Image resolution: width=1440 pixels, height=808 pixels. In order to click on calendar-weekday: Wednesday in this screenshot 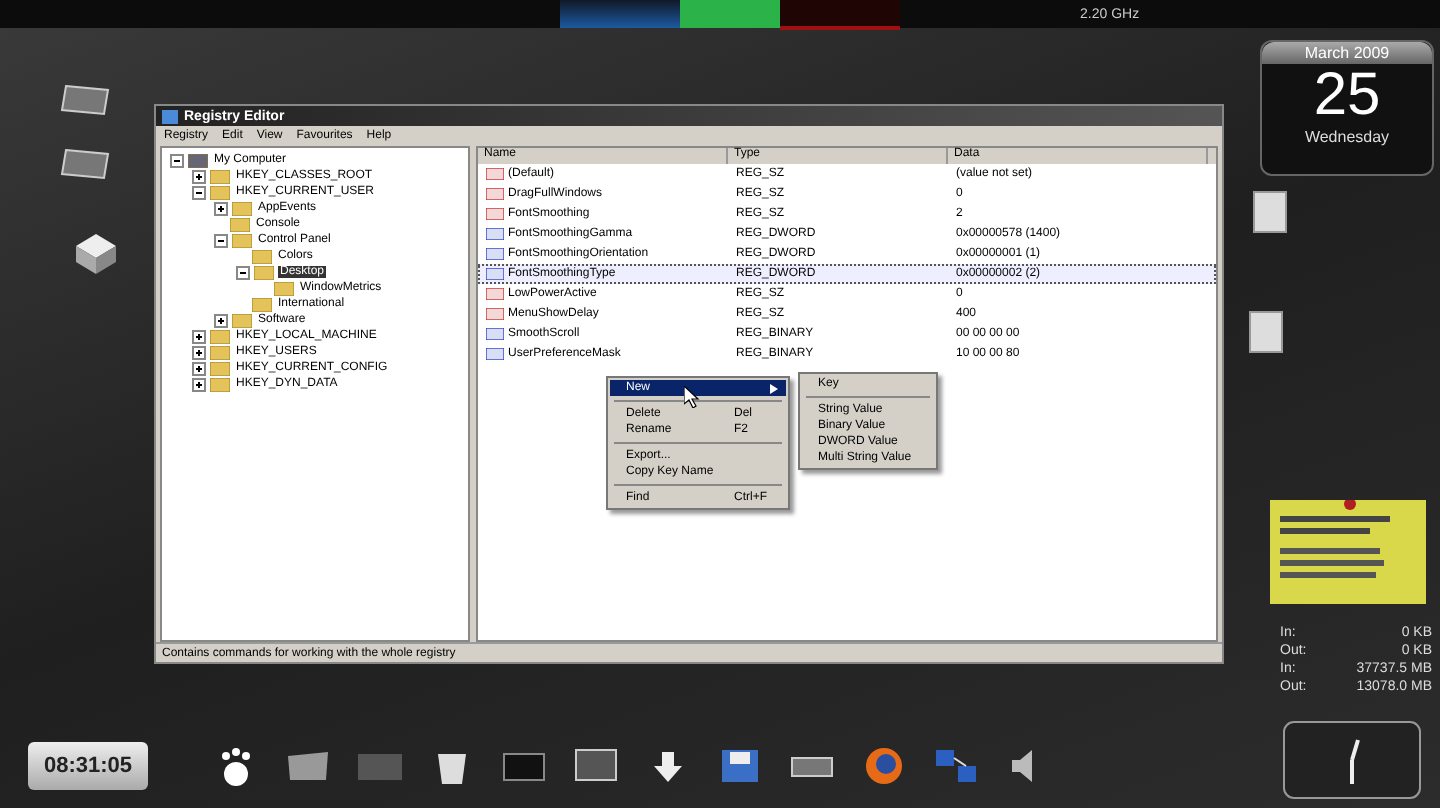, I will do `click(1347, 137)`.